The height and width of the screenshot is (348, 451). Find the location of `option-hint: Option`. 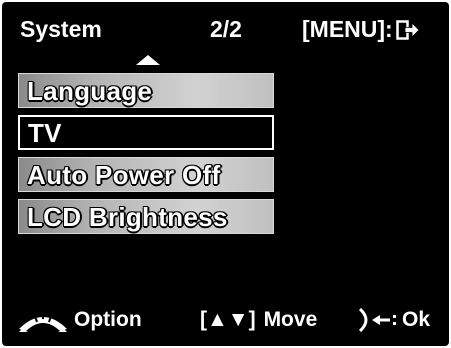

option-hint: Option is located at coordinates (79, 320).